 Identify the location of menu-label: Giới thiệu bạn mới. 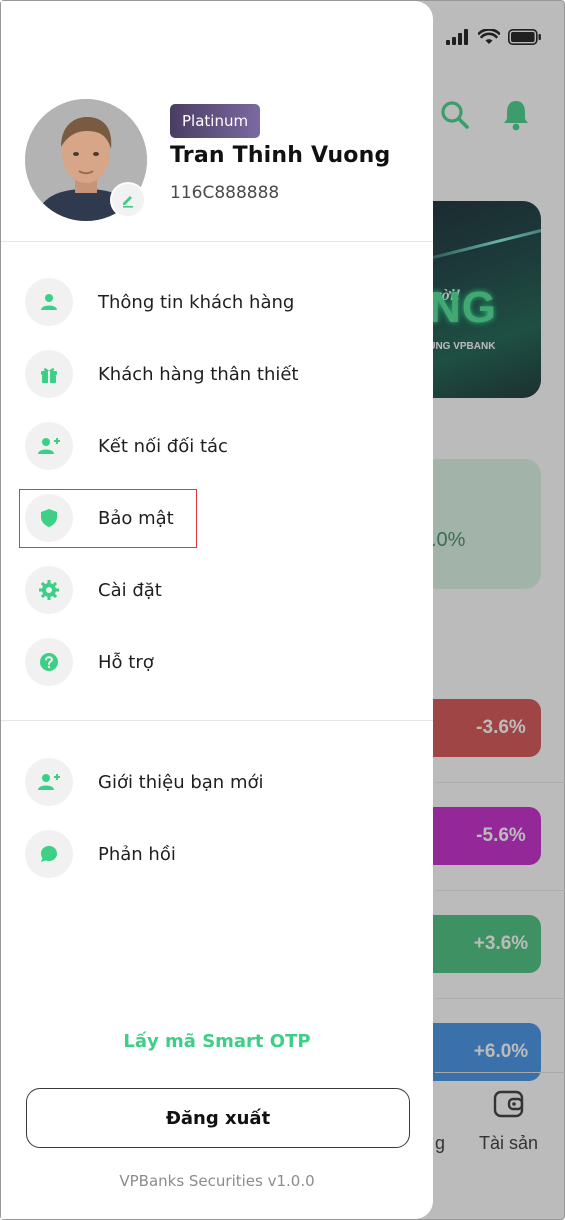
(181, 782).